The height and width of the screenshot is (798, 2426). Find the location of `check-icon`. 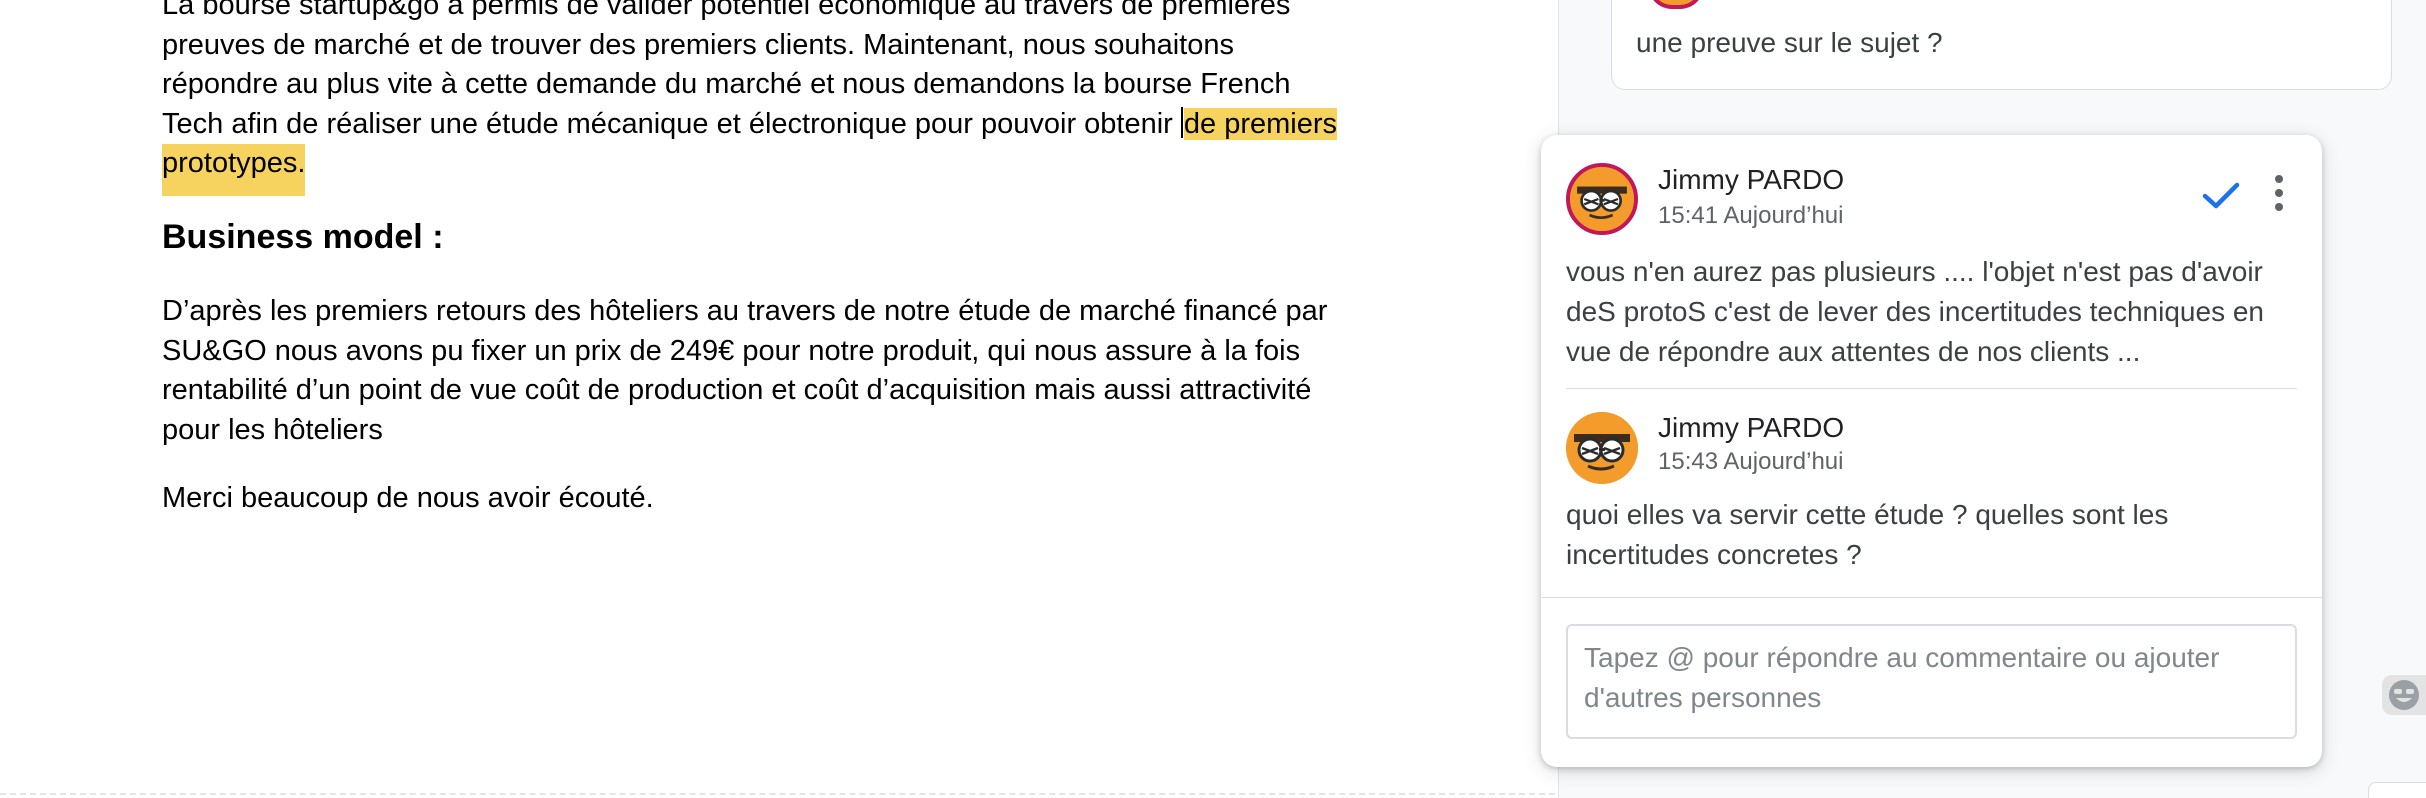

check-icon is located at coordinates (2221, 195).